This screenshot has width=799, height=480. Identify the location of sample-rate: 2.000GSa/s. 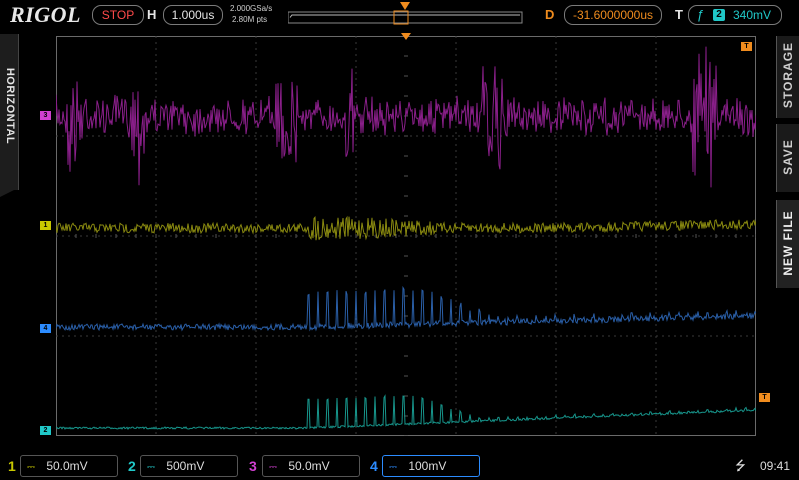
(251, 8).